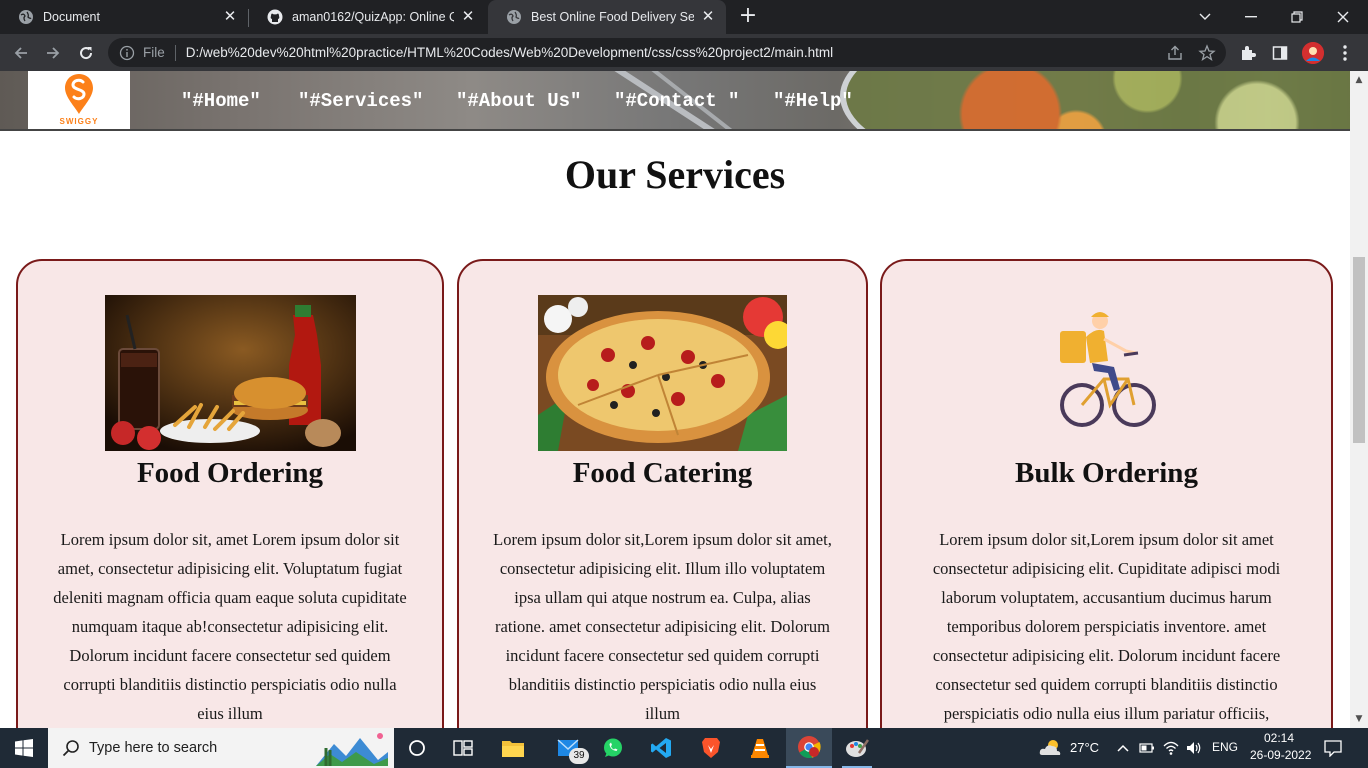  Describe the element at coordinates (662, 473) in the screenshot. I see `card-title: Food Catering` at that location.